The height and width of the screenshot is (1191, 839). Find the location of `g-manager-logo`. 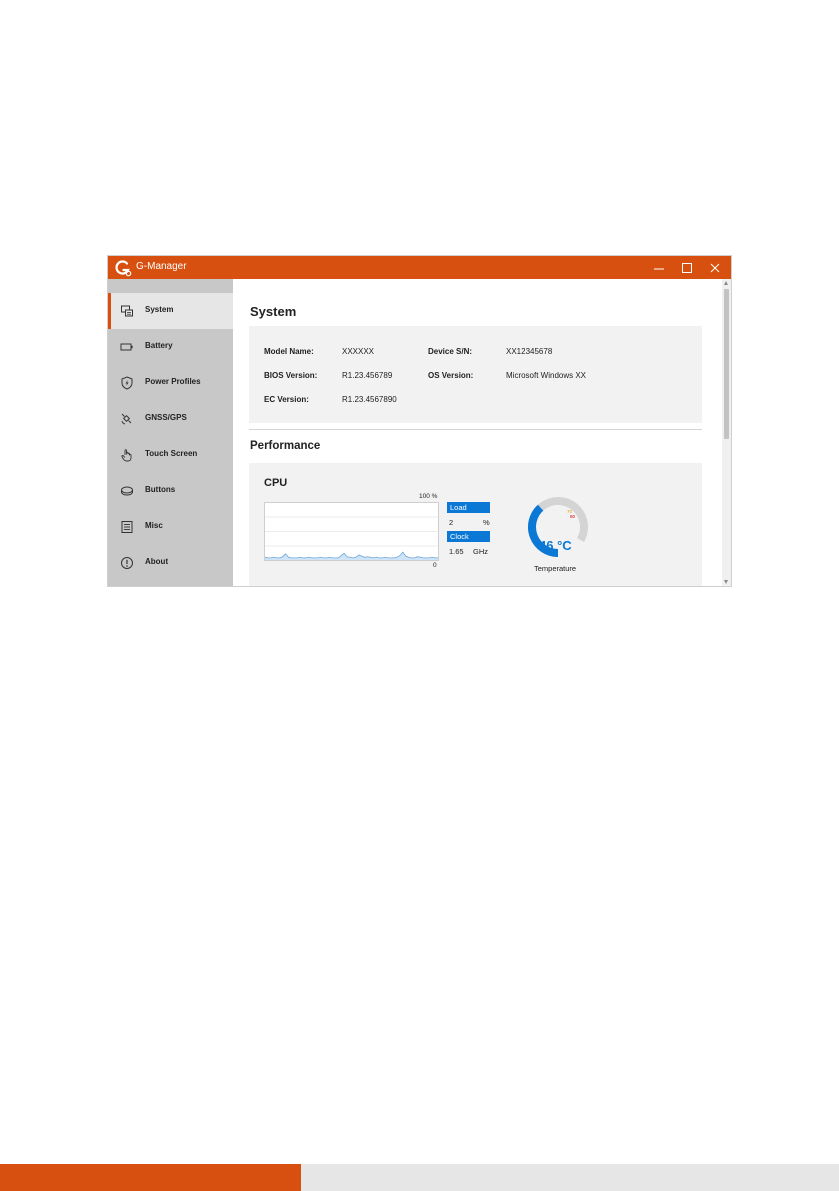

g-manager-logo is located at coordinates (123, 268).